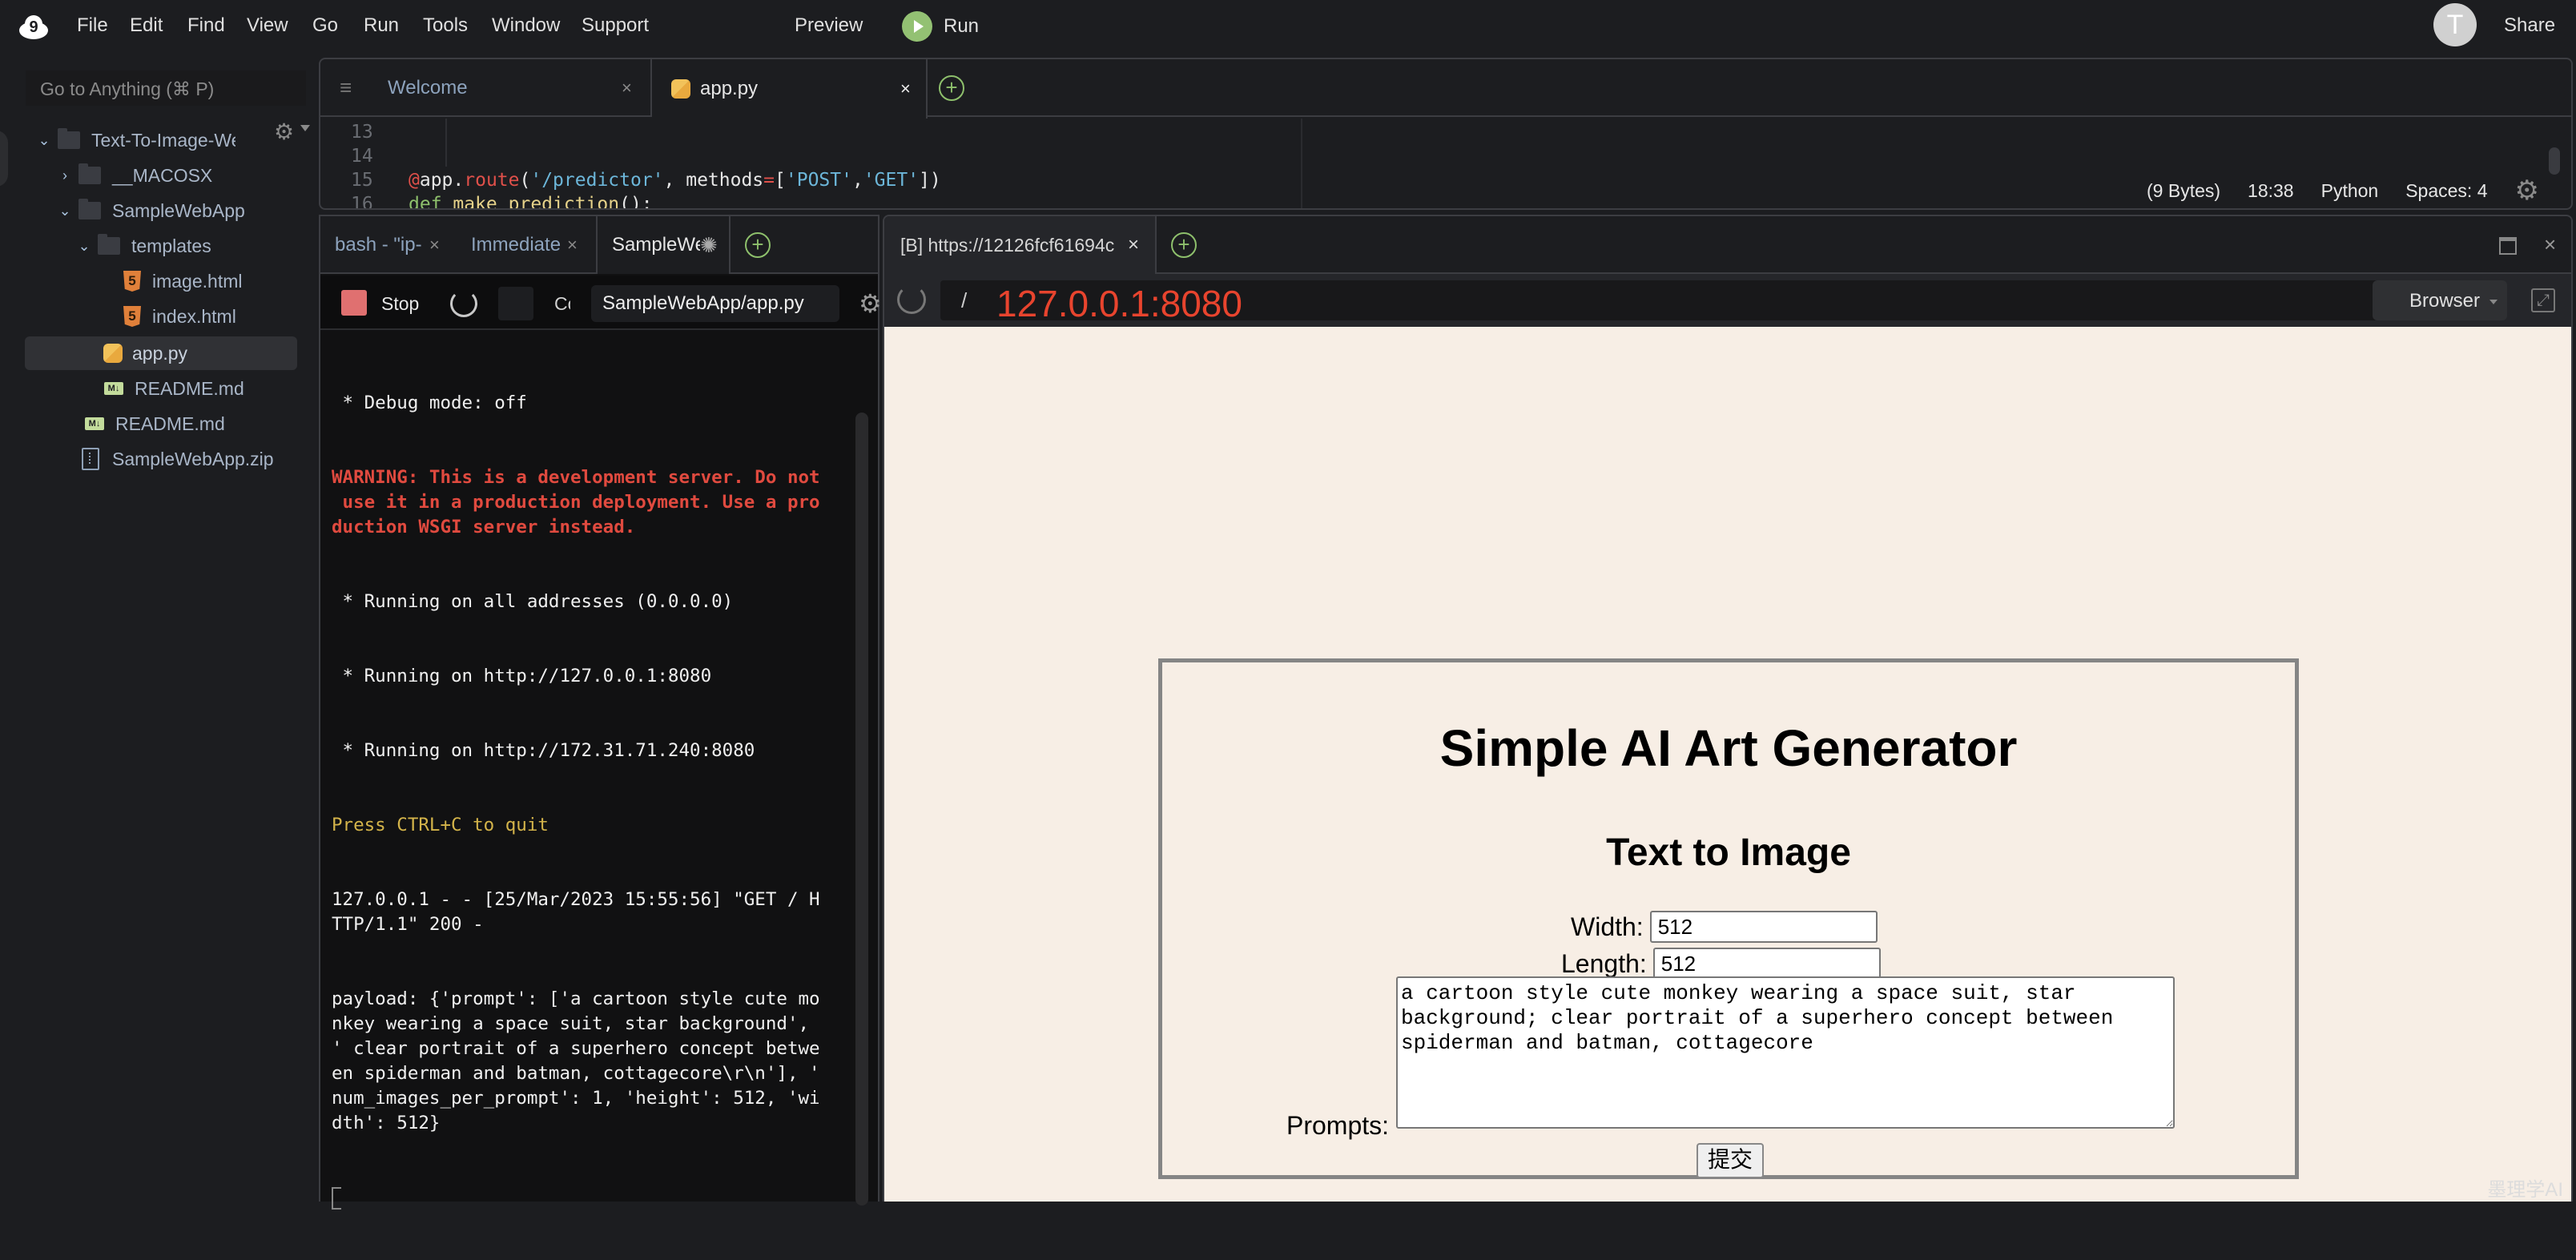 The image size is (2576, 1260). I want to click on tab-samplewebapp: SampleWe ✺, so click(663, 245).